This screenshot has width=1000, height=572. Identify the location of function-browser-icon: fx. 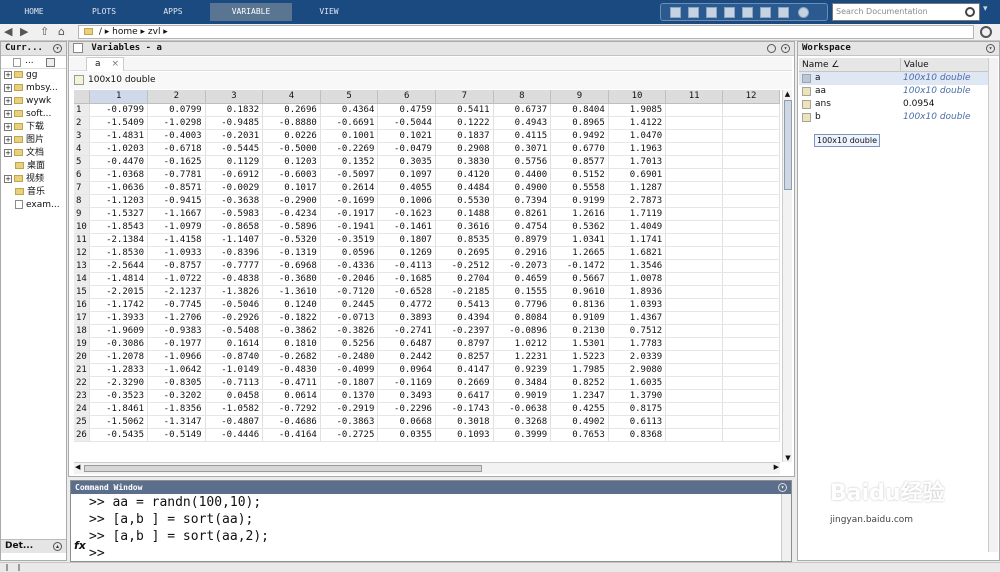
(80, 545).